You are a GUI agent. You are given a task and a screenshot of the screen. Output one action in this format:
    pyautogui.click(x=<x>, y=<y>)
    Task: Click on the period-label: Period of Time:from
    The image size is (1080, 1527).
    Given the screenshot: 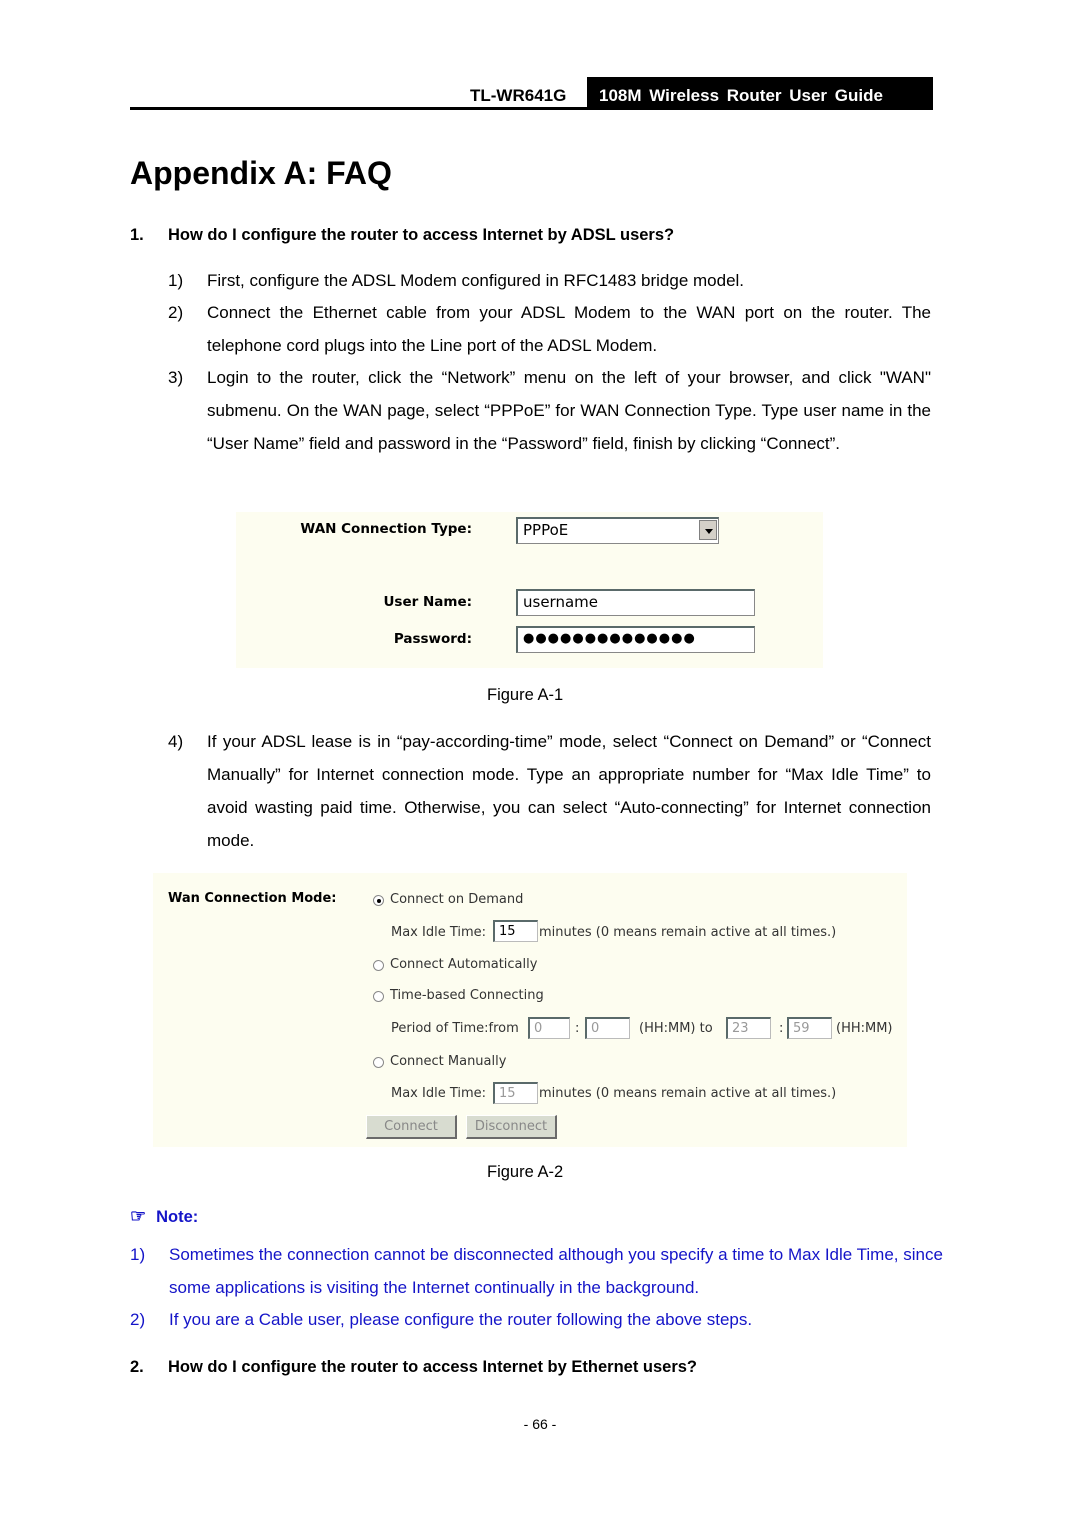 What is the action you would take?
    pyautogui.click(x=455, y=1028)
    